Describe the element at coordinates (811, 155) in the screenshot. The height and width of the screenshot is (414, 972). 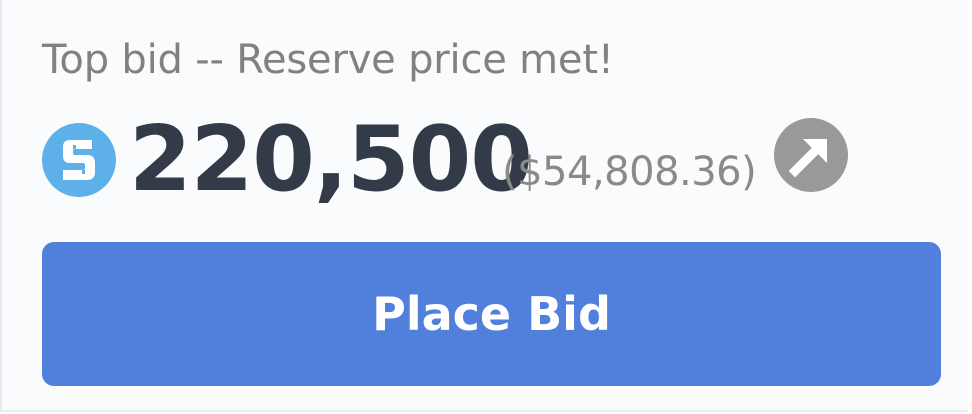
I see `external-link-arrow-icon` at that location.